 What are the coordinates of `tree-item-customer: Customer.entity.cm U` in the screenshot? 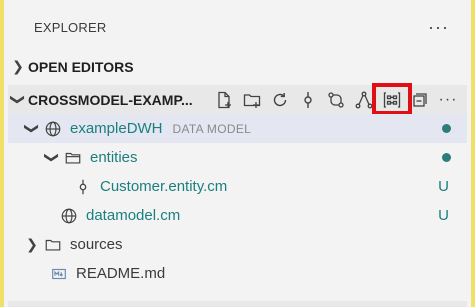 It's located at (237, 186).